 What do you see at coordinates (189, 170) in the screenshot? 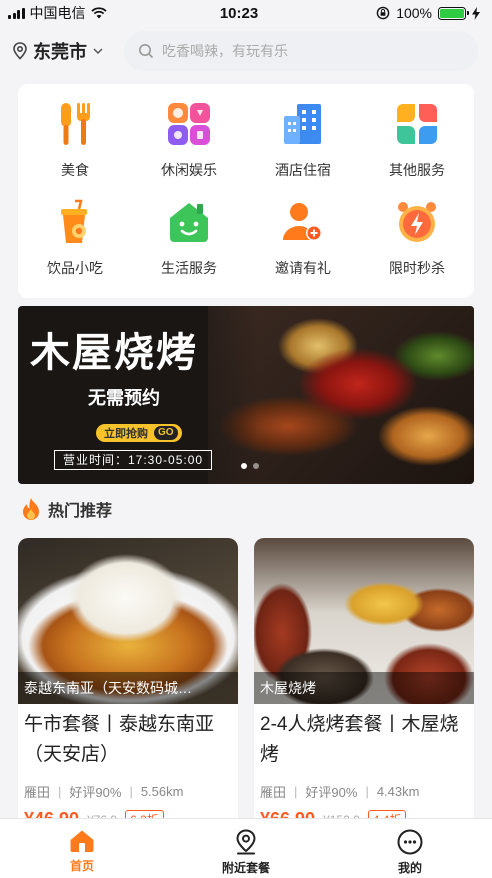
I see `menu-item-label: 休闲娱乐` at bounding box center [189, 170].